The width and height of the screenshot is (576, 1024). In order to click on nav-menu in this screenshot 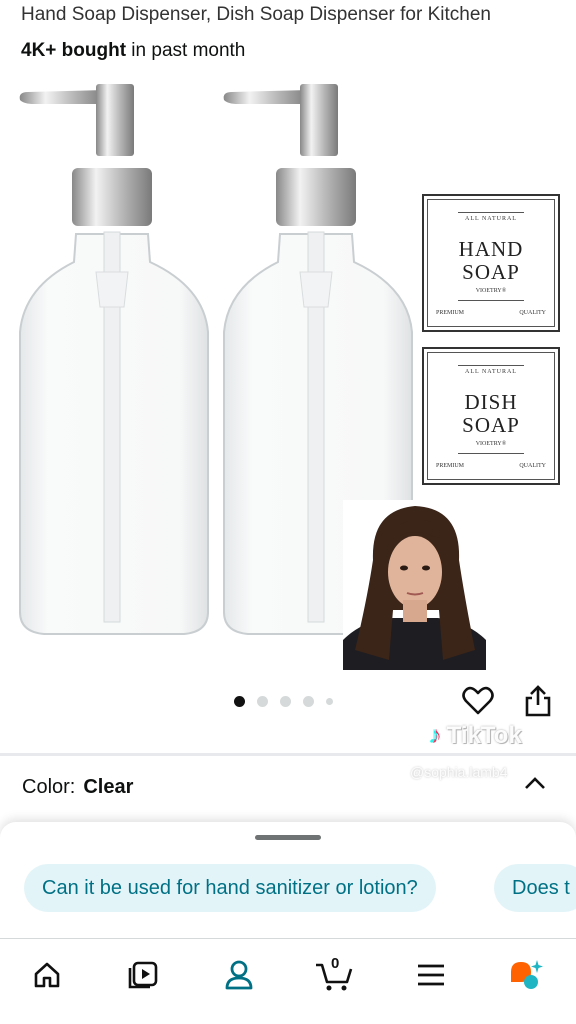, I will do `click(431, 975)`.